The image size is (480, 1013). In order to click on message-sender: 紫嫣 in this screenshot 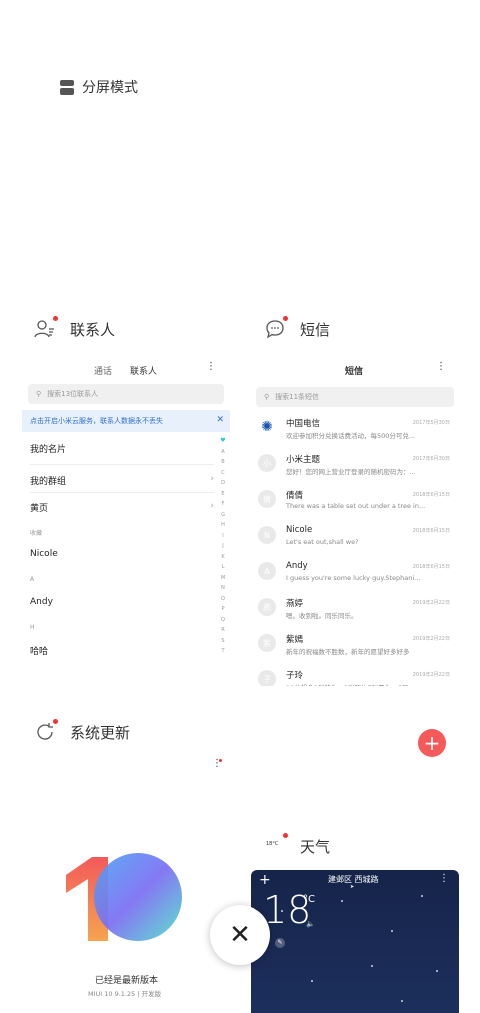, I will do `click(295, 640)`.